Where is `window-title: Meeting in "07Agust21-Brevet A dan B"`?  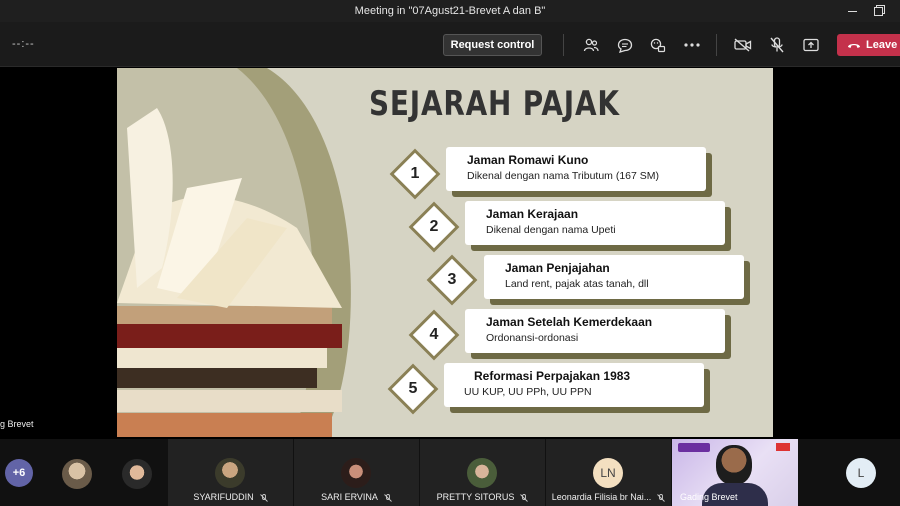
window-title: Meeting in "07Agust21-Brevet A dan B" is located at coordinates (450, 11).